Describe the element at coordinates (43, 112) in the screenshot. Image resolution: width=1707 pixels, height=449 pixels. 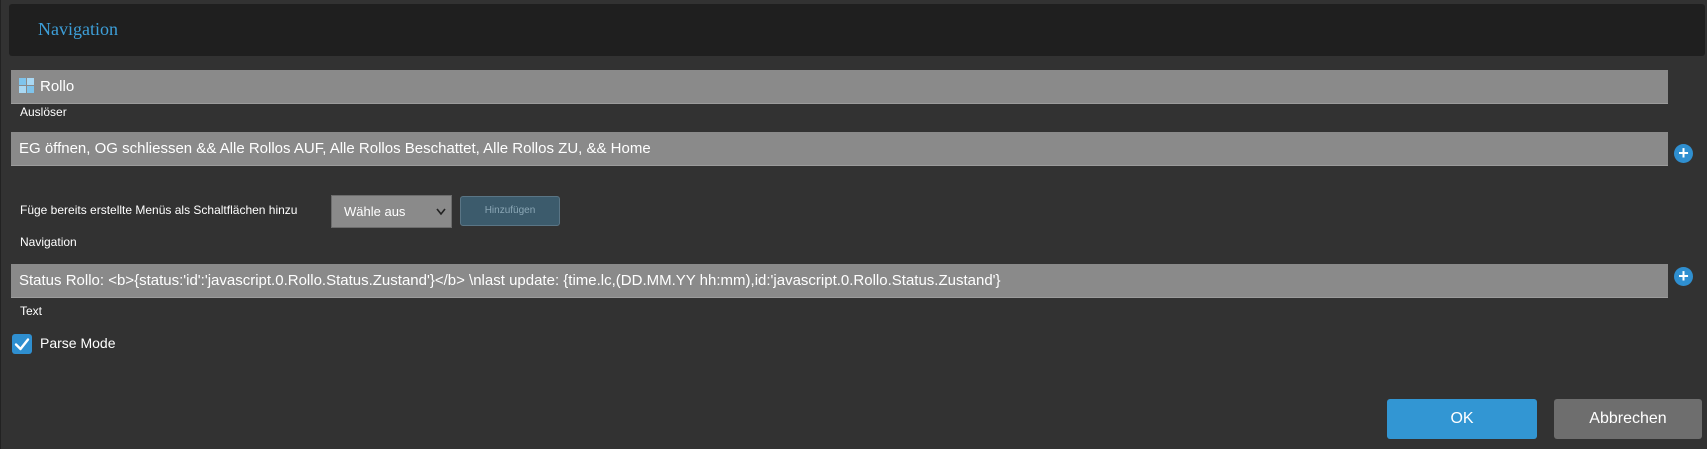
I see `trigger-label: Auslöser` at that location.